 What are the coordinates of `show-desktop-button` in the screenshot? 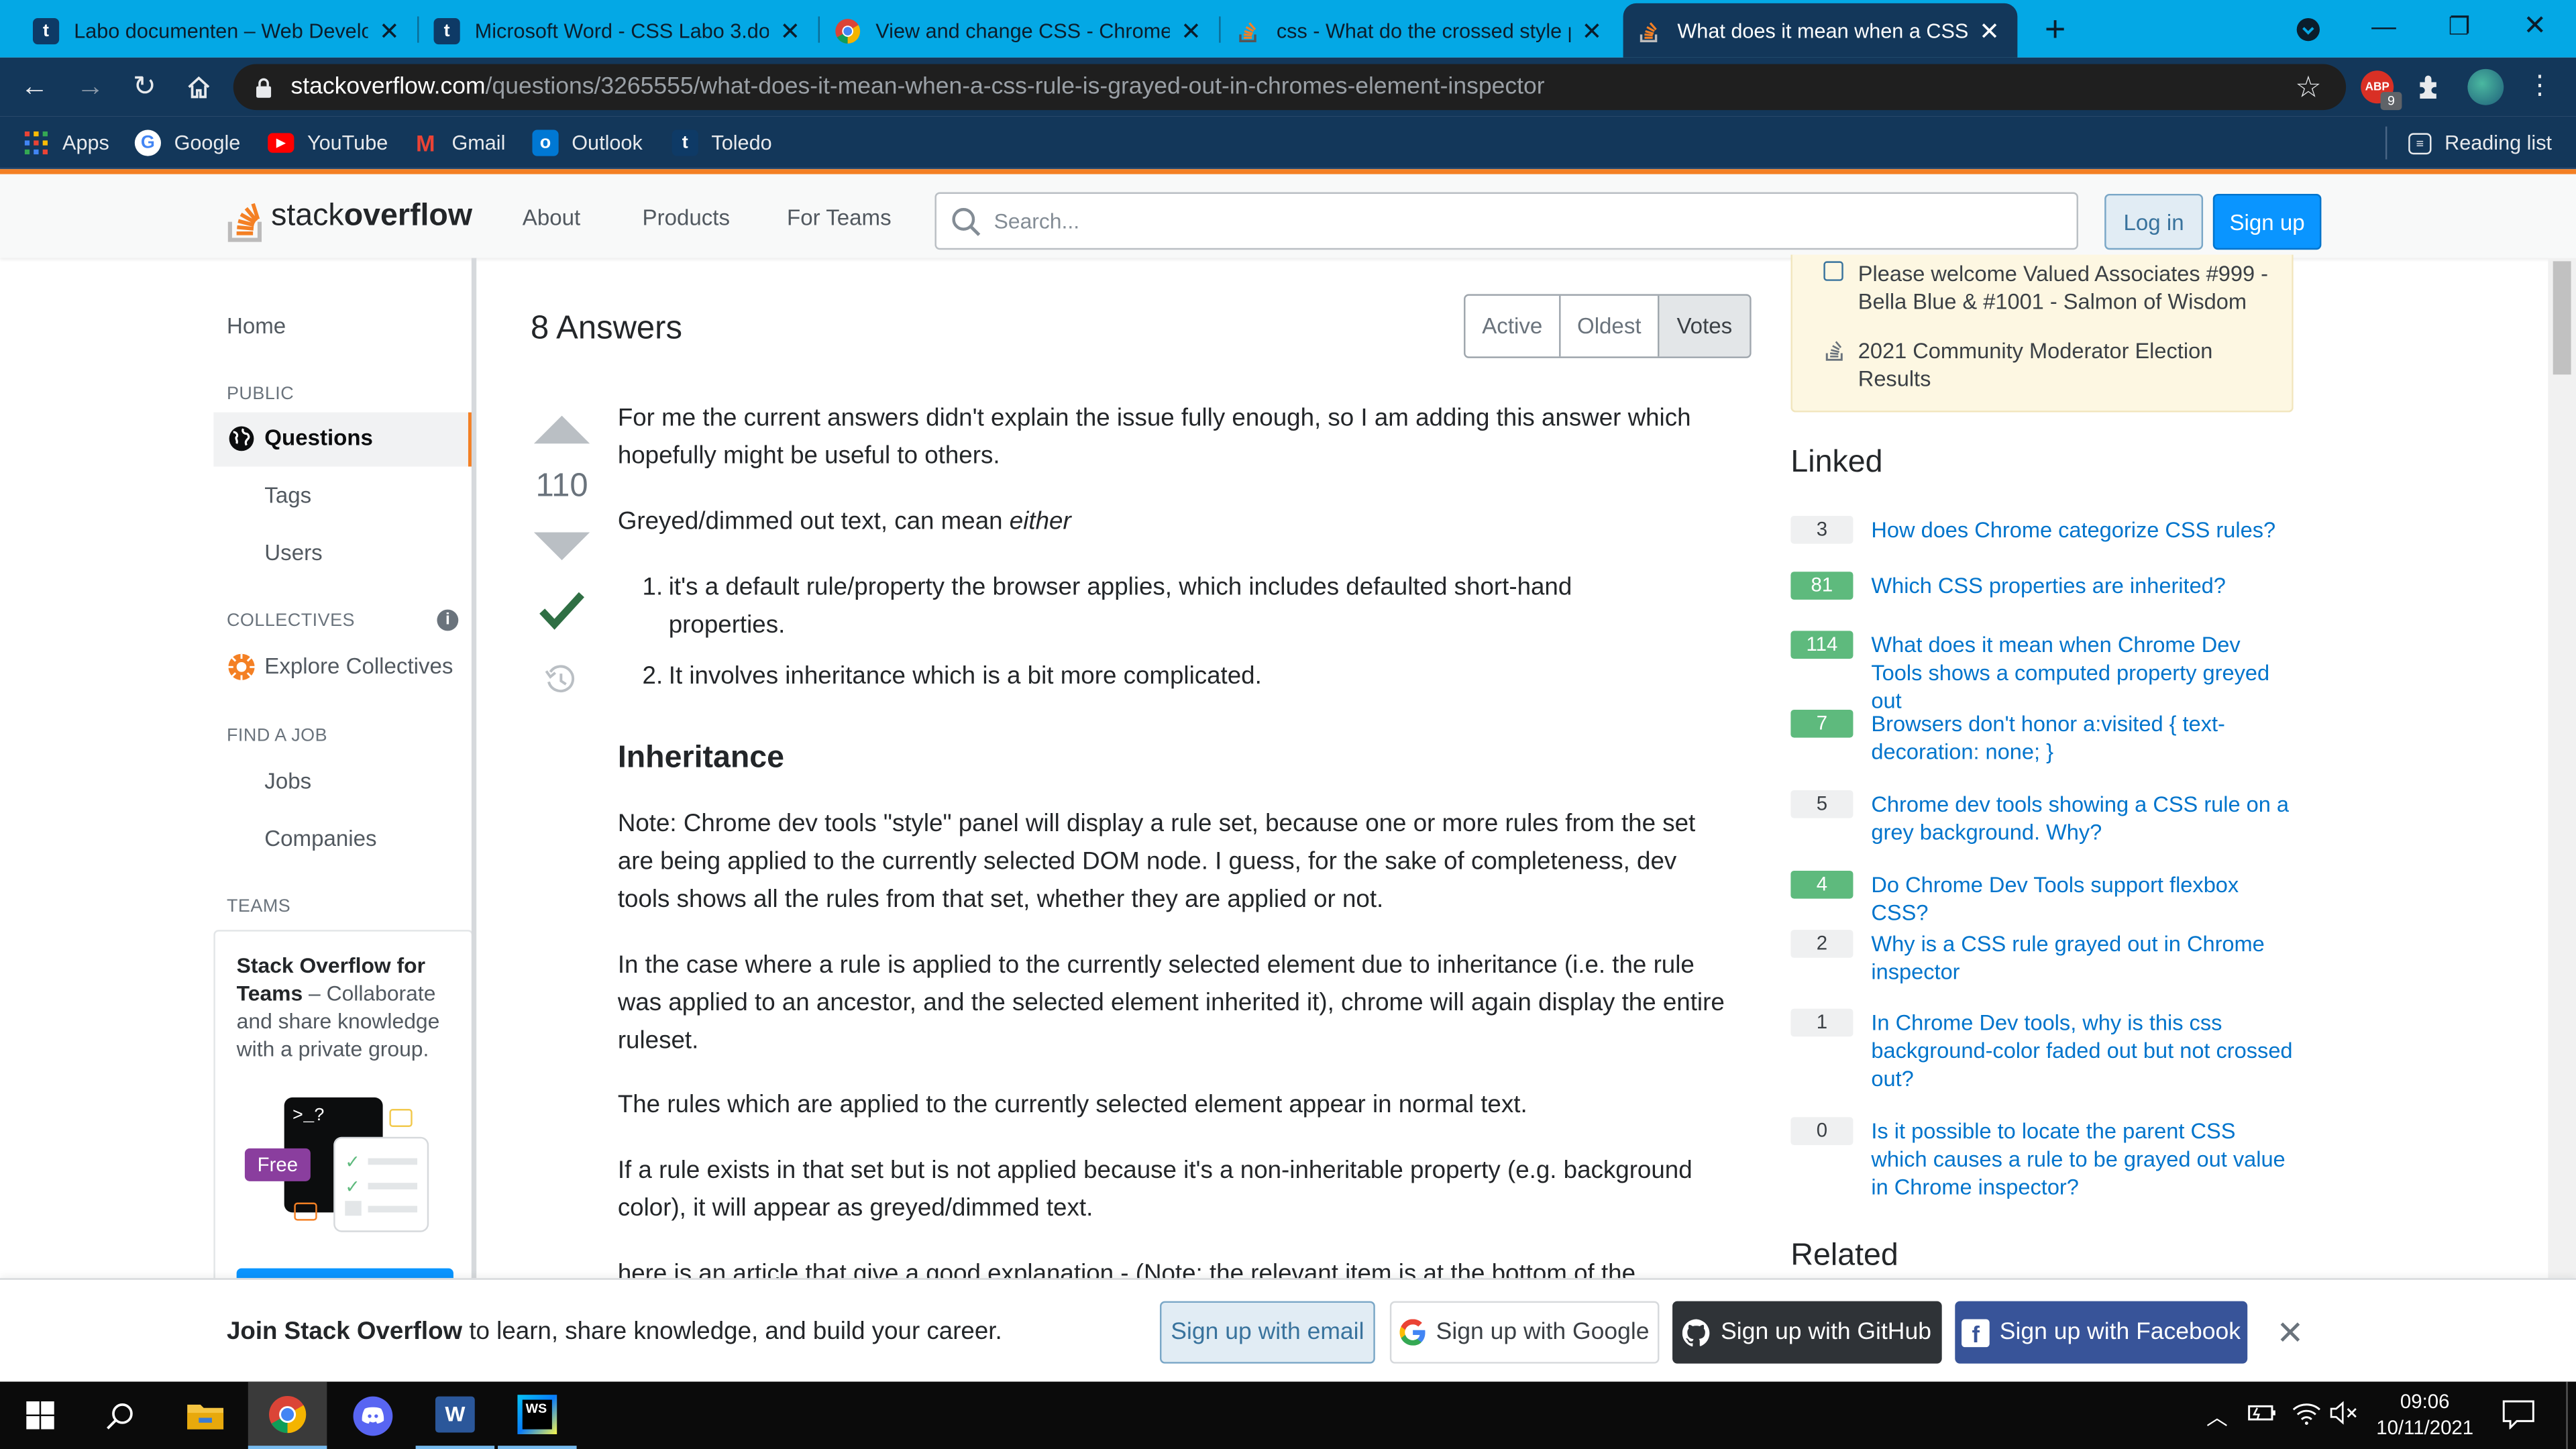 It's located at (2567, 1415).